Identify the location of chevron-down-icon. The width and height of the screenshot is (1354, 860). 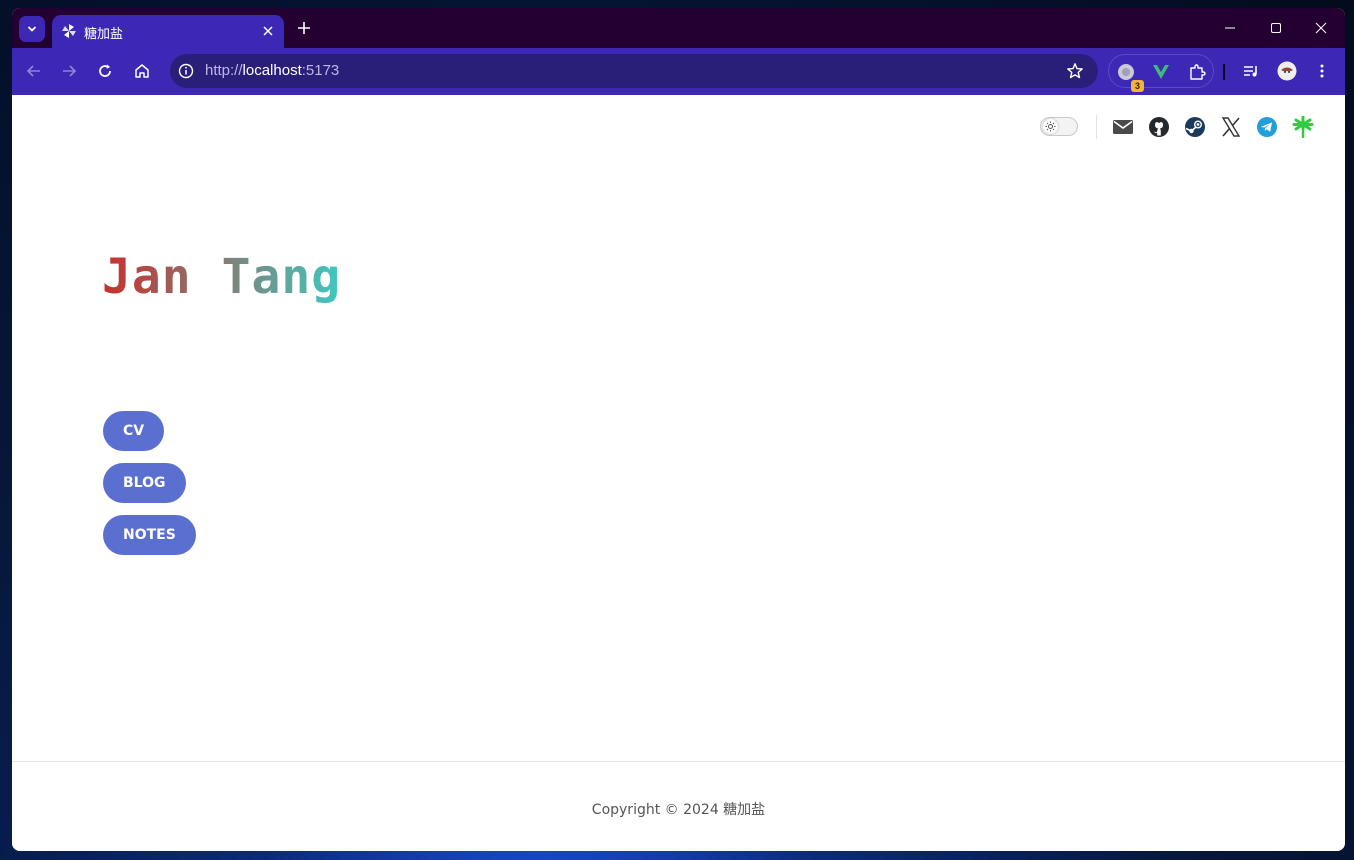
(32, 29).